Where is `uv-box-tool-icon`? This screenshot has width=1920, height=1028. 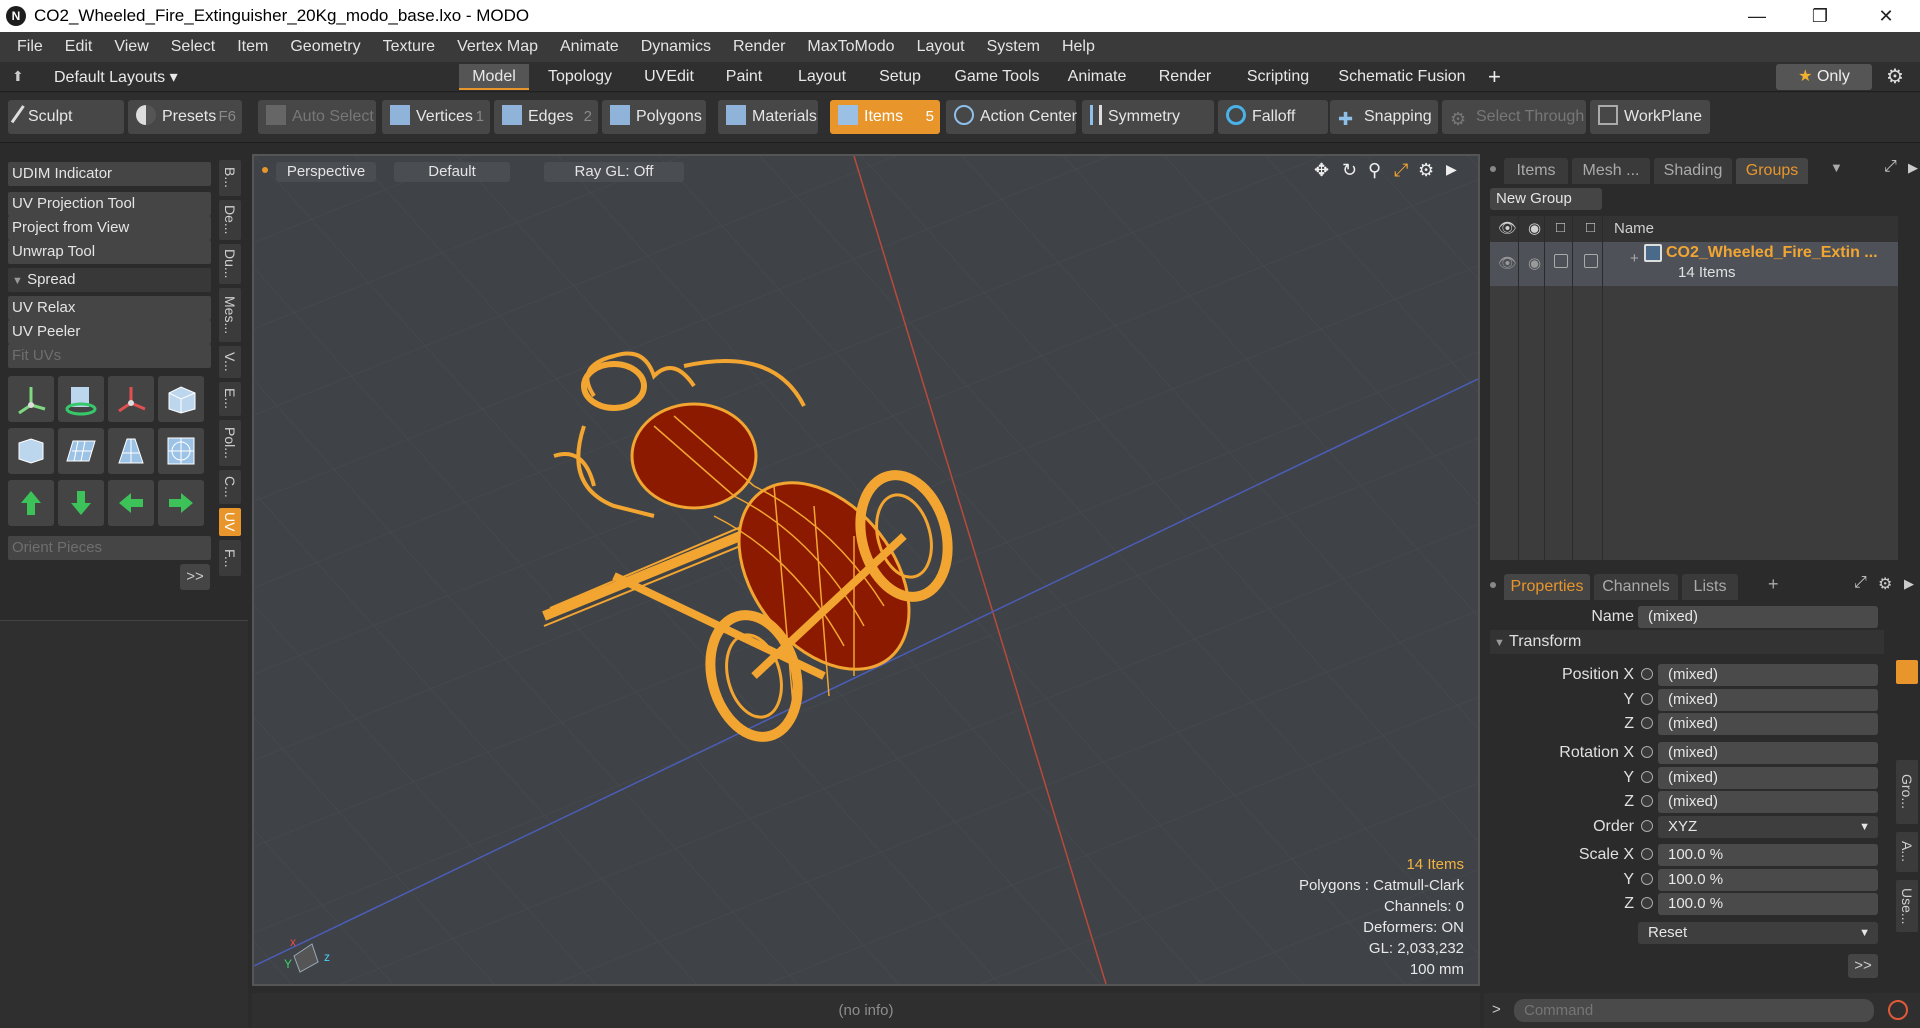 uv-box-tool-icon is located at coordinates (181, 399).